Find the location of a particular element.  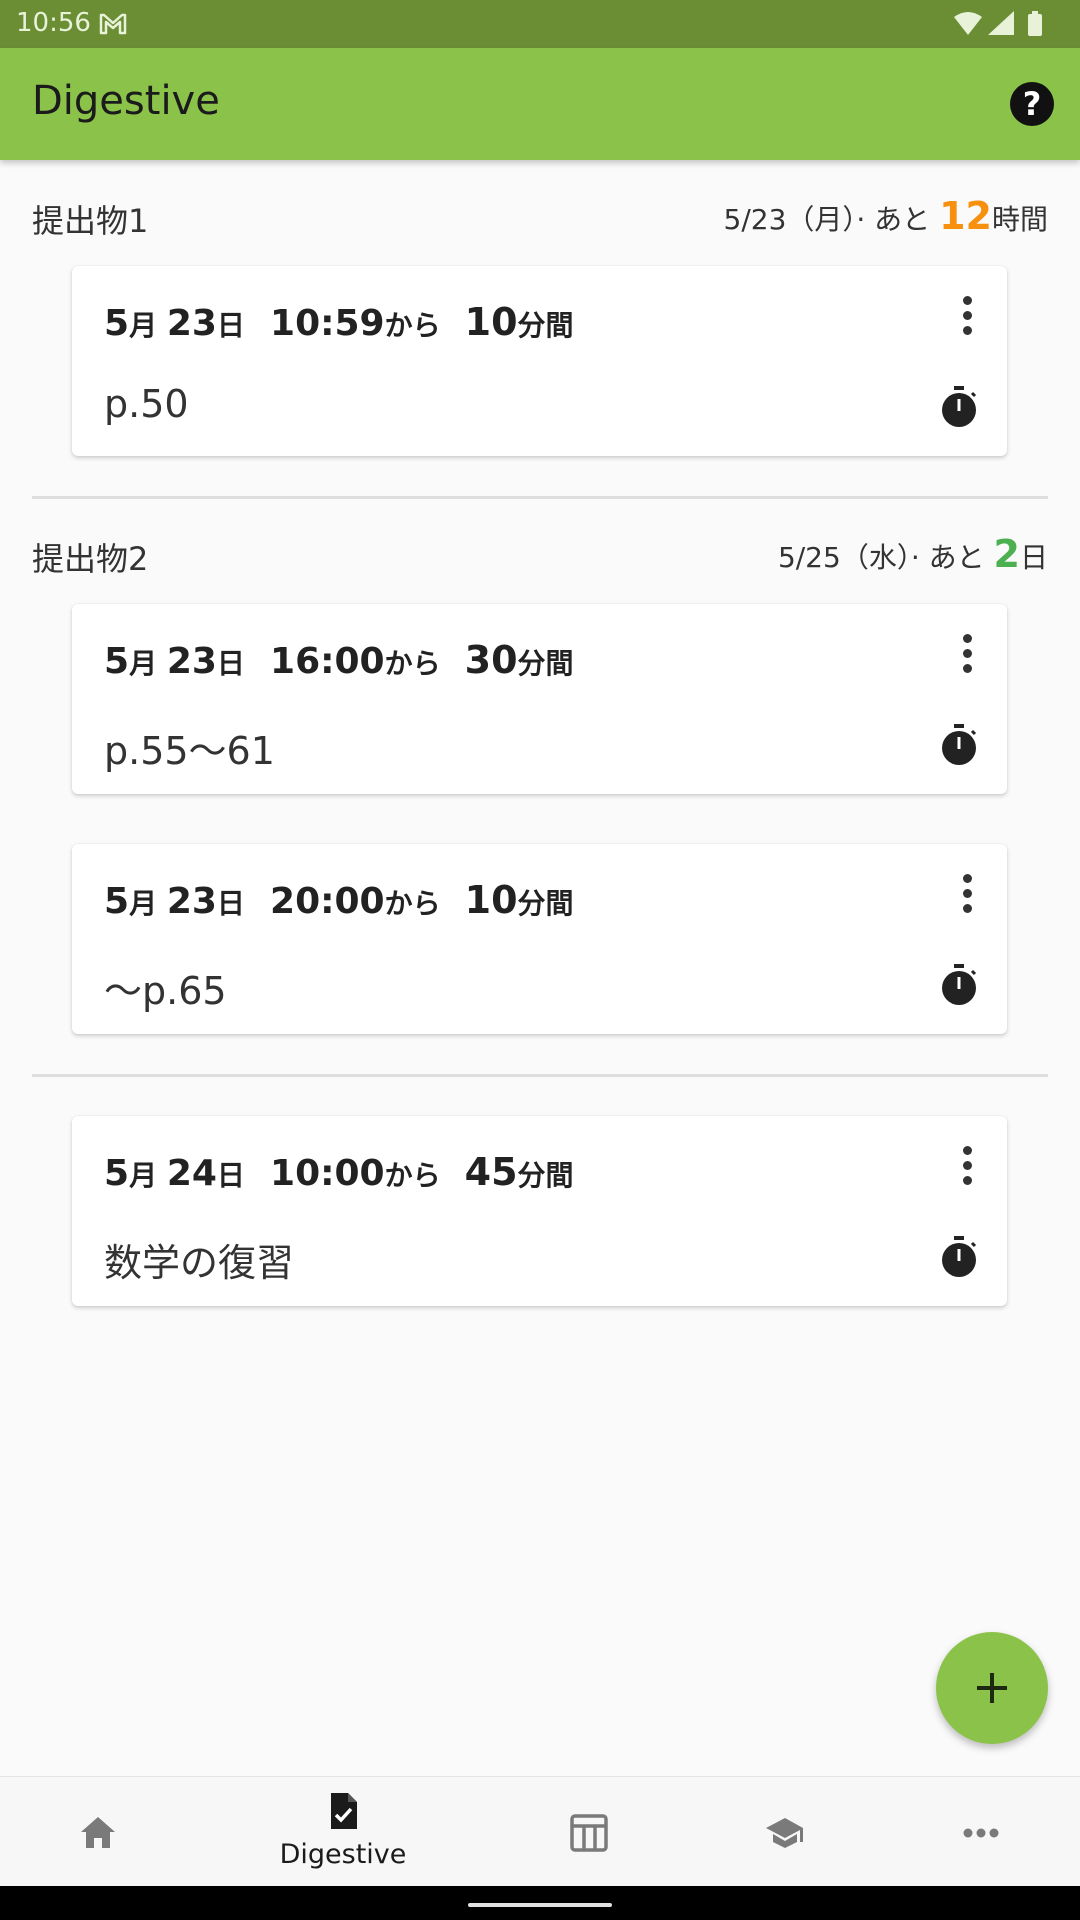

card-note: p.55〜61 is located at coordinates (189, 751).